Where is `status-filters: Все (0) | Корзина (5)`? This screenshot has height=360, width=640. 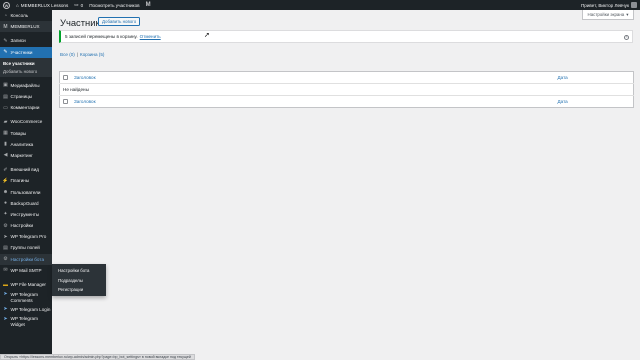
status-filters: Все (0) | Корзина (5) is located at coordinates (82, 54).